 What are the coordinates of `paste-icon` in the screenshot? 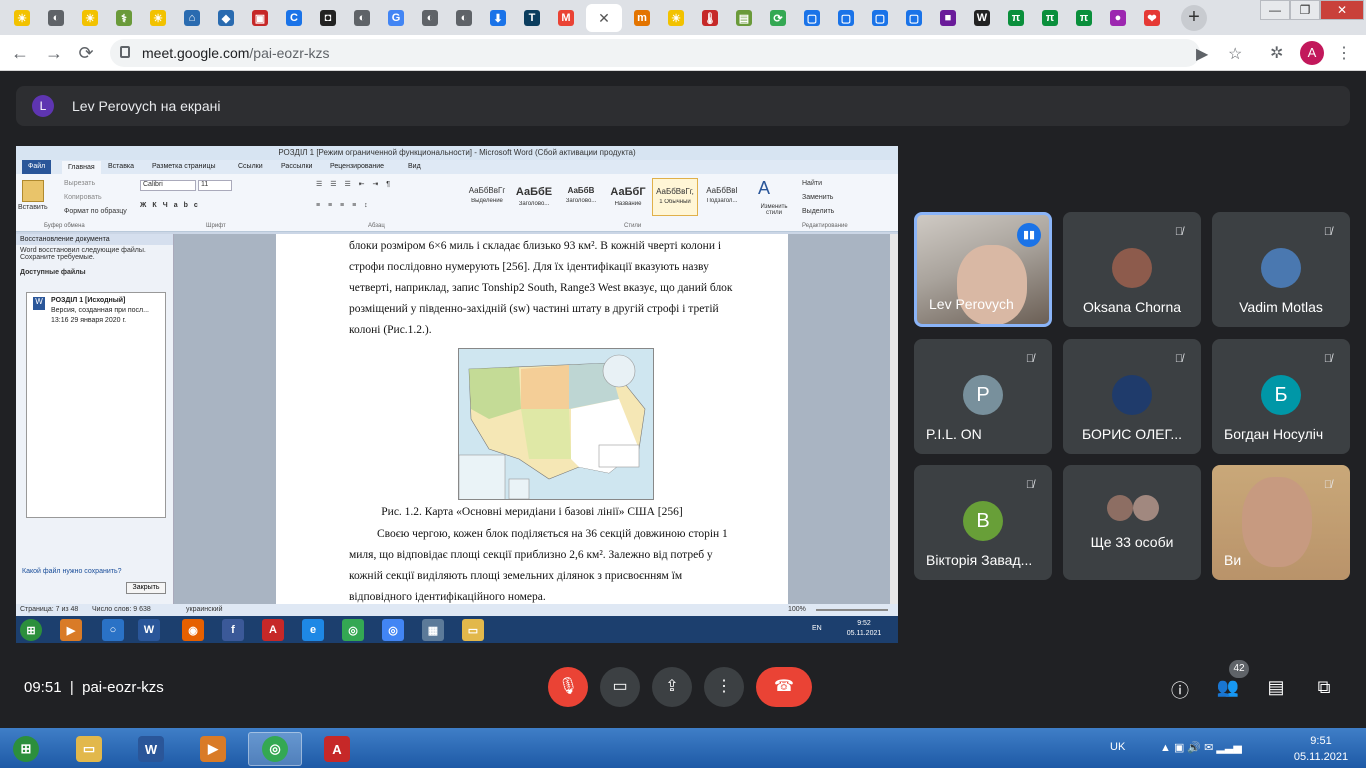 It's located at (33, 191).